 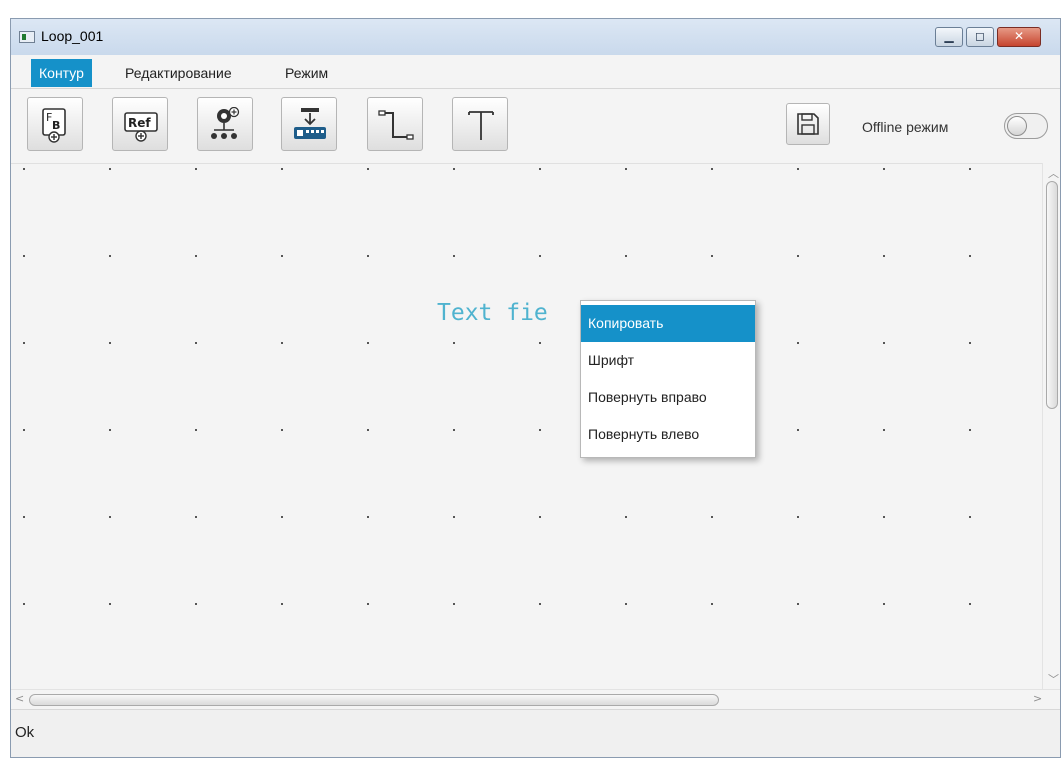 What do you see at coordinates (1037, 698) in the screenshot?
I see `scroll-right-icon: >` at bounding box center [1037, 698].